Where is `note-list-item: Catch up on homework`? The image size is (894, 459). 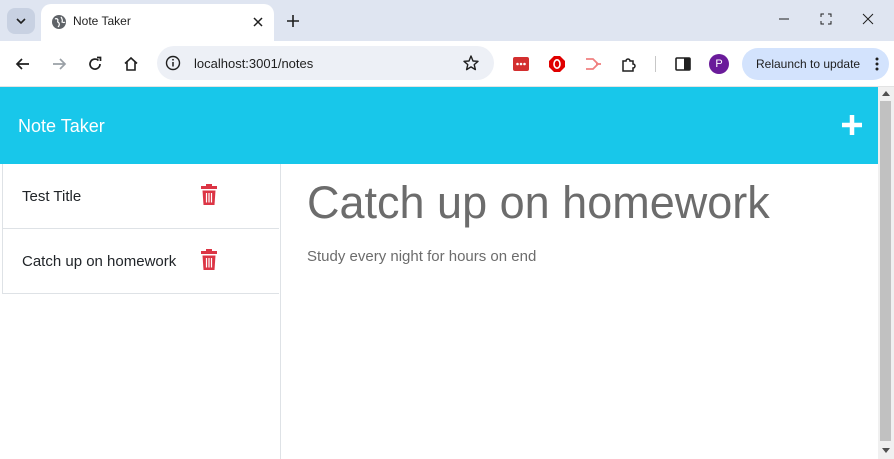 note-list-item: Catch up on homework is located at coordinates (141, 261).